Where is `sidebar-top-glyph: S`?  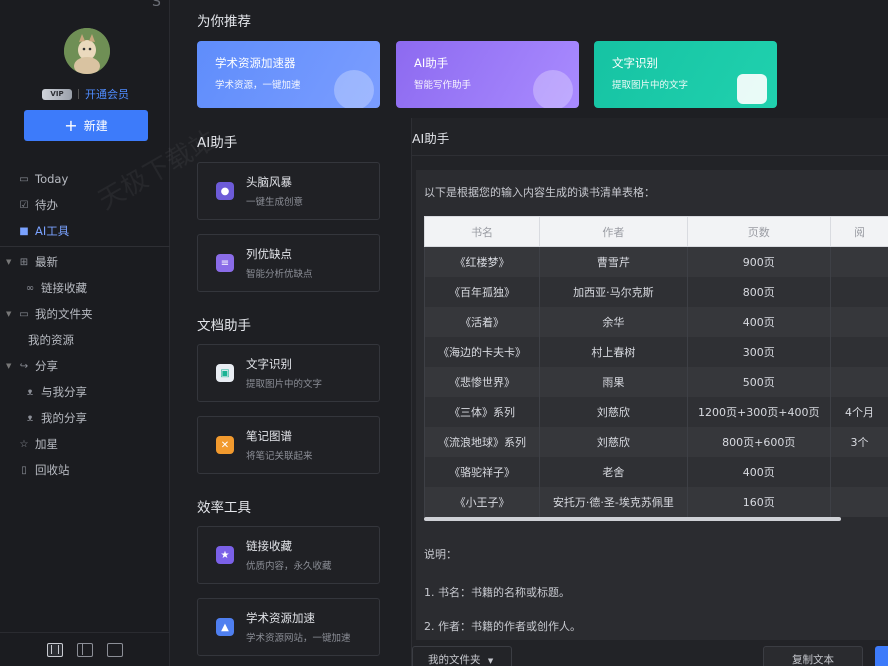
sidebar-top-glyph: S is located at coordinates (156, 5).